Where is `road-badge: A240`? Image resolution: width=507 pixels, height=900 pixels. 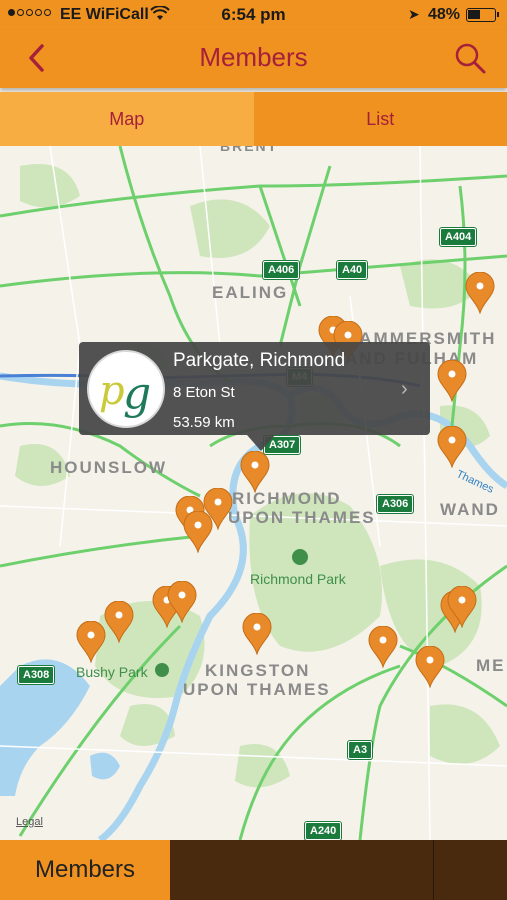 road-badge: A240 is located at coordinates (323, 831).